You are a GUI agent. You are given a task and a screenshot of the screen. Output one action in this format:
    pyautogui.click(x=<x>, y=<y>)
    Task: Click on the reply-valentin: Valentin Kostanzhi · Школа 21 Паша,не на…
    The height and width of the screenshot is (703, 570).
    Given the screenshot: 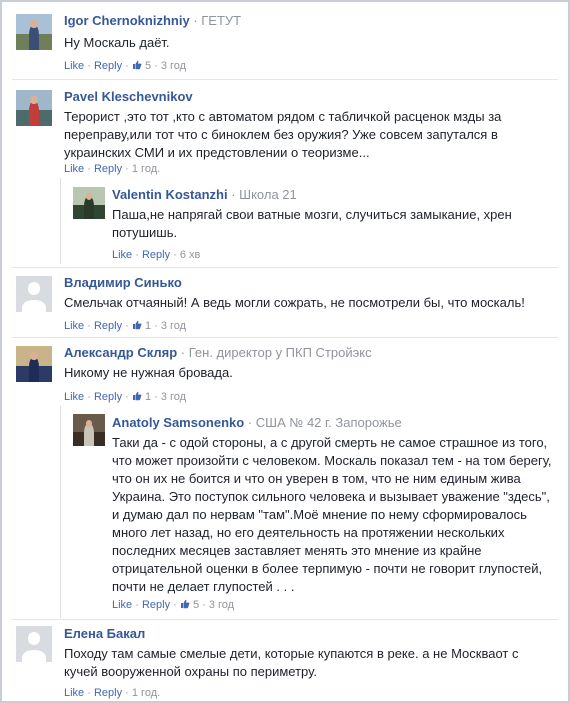 What is the action you would take?
    pyautogui.click(x=309, y=221)
    